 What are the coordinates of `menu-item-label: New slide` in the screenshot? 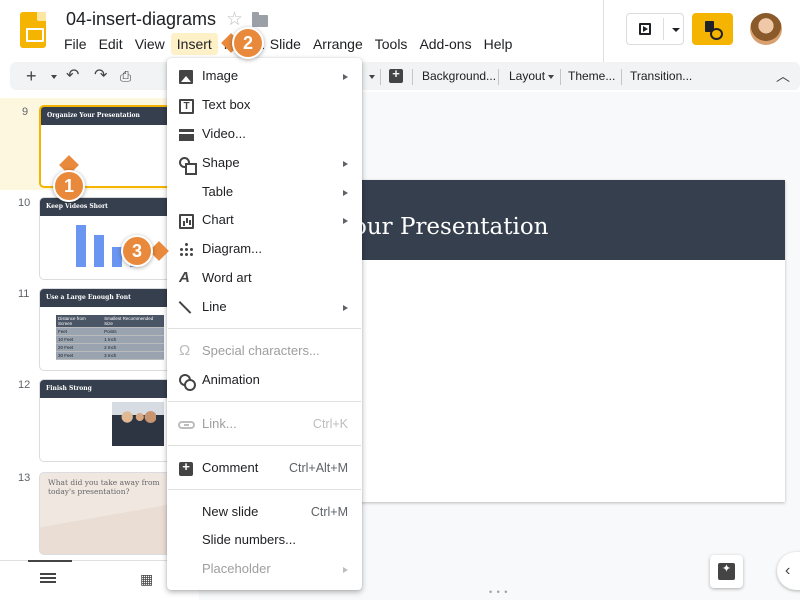 It's located at (230, 511).